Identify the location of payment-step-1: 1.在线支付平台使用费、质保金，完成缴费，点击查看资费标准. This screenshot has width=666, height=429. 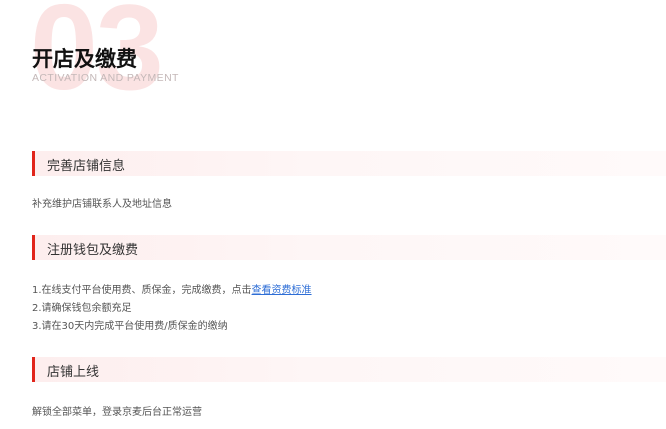
(172, 288).